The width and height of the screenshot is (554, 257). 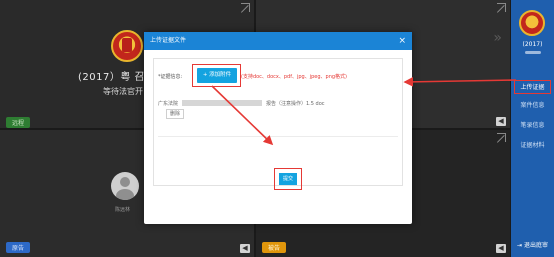 What do you see at coordinates (364, 111) in the screenshot?
I see `annotation-arrows` at bounding box center [364, 111].